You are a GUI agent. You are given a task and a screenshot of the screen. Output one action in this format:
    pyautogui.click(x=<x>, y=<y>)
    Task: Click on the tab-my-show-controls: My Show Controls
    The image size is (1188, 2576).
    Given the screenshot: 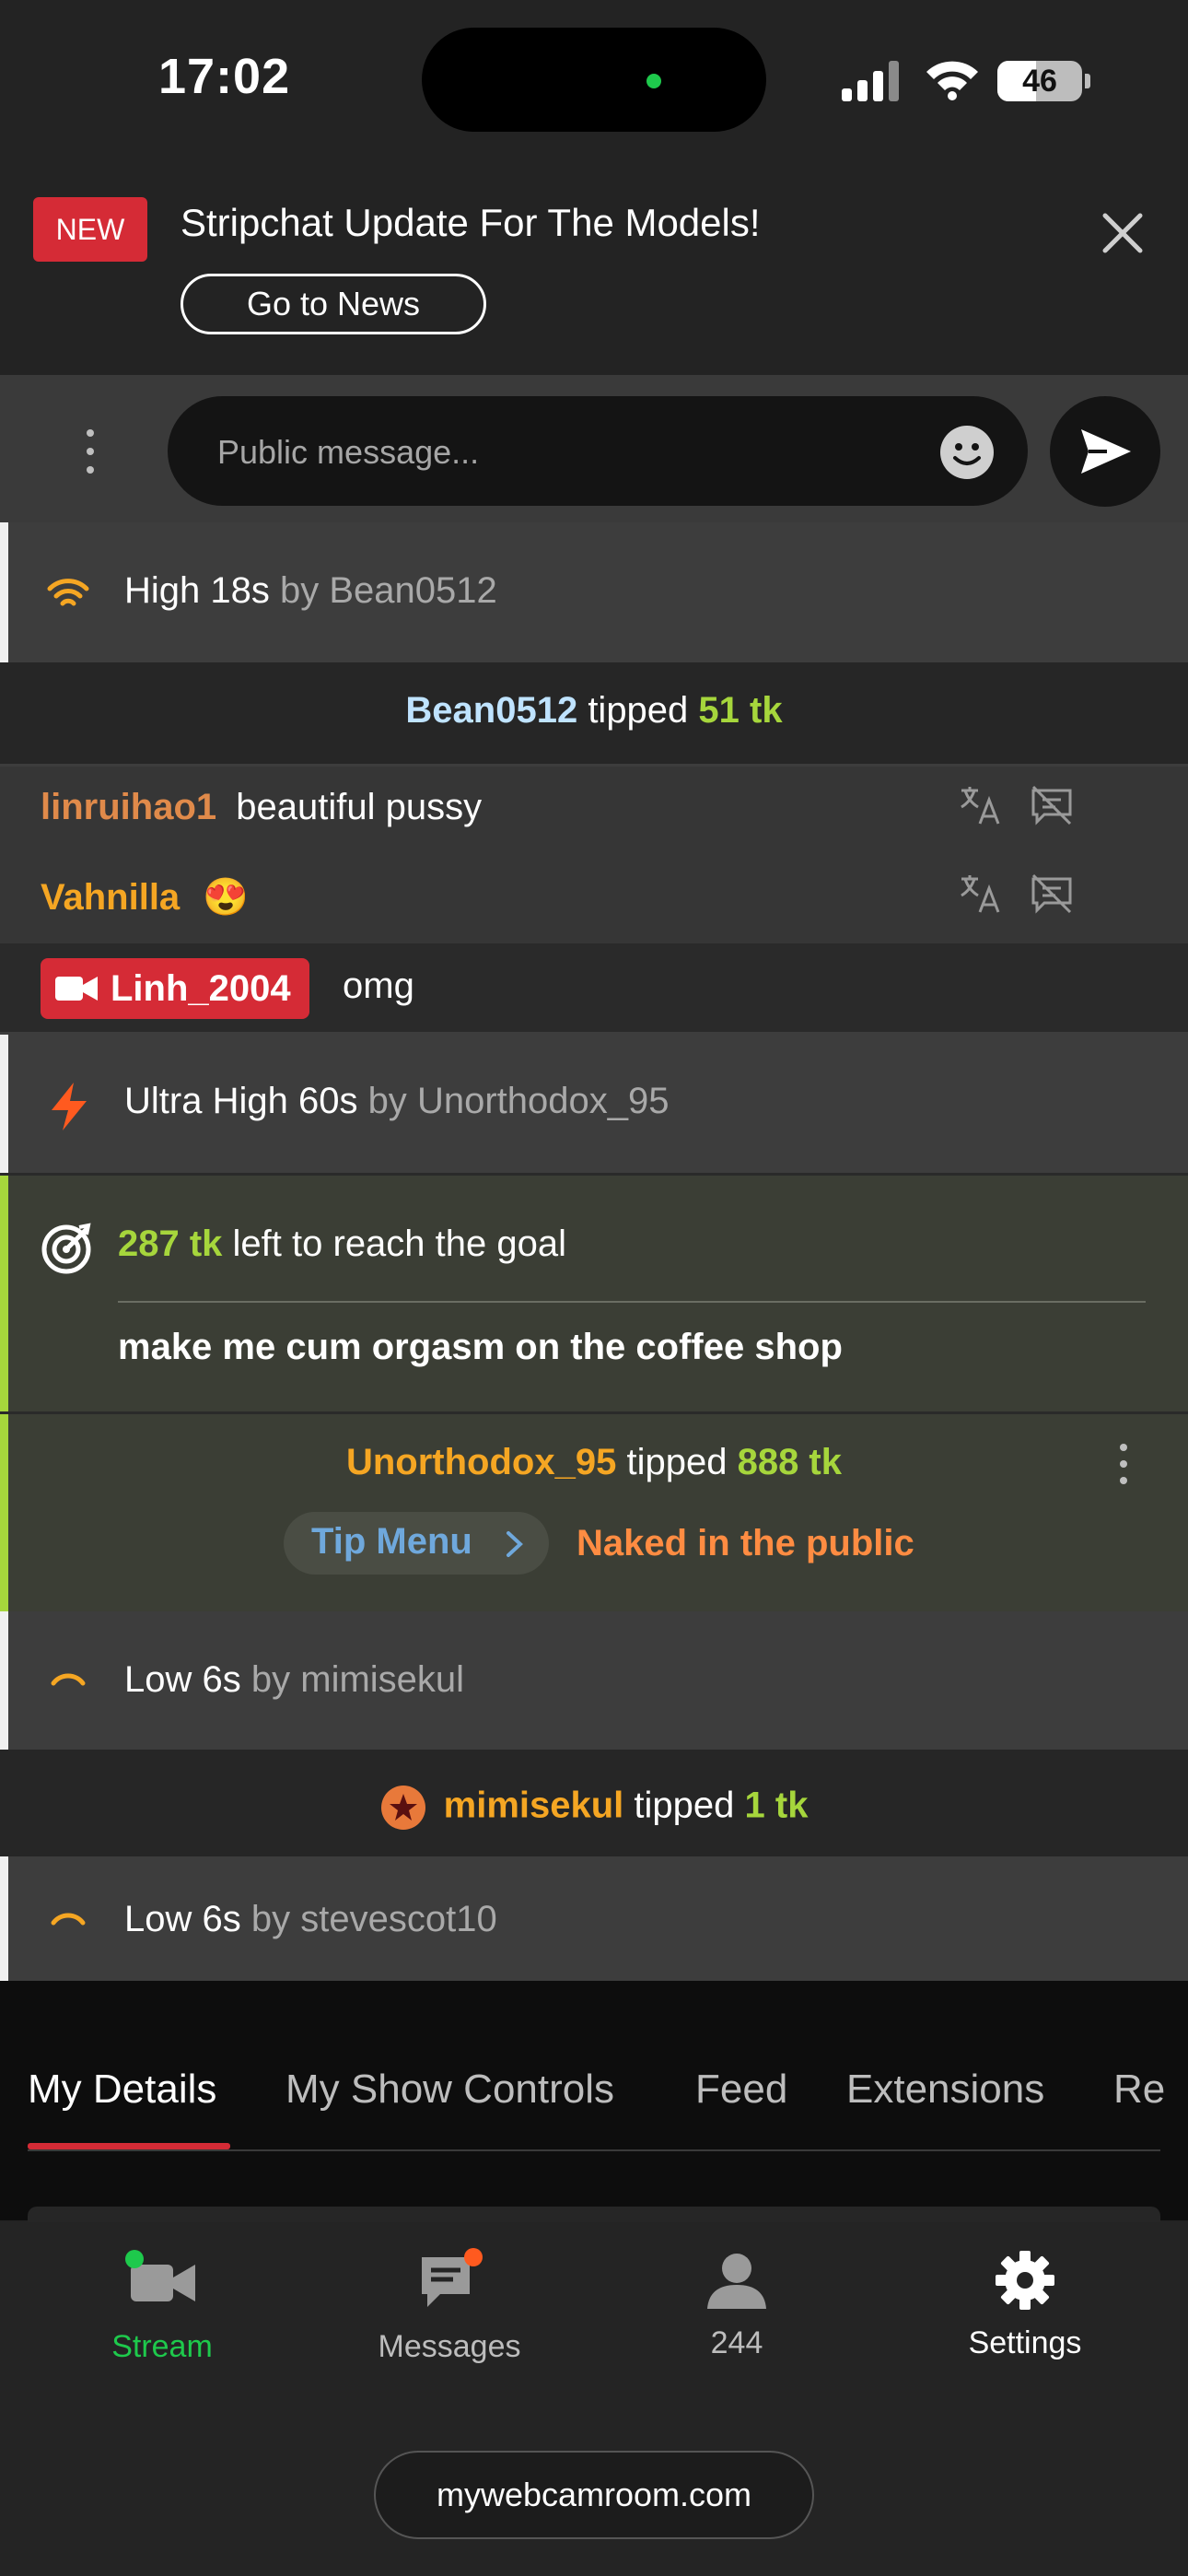 What is the action you would take?
    pyautogui.click(x=449, y=2090)
    